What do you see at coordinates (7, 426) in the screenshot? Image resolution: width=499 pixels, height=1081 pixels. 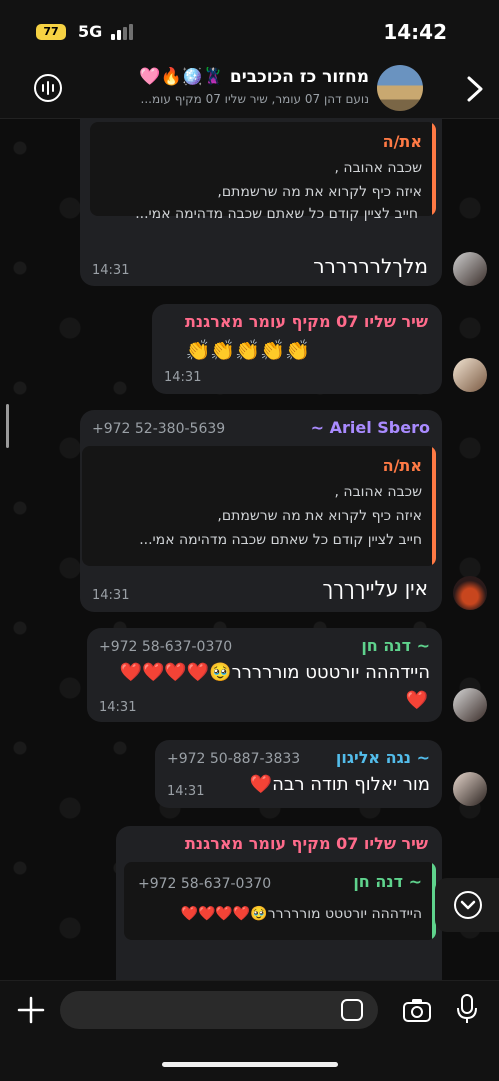 I see `scrollbar` at bounding box center [7, 426].